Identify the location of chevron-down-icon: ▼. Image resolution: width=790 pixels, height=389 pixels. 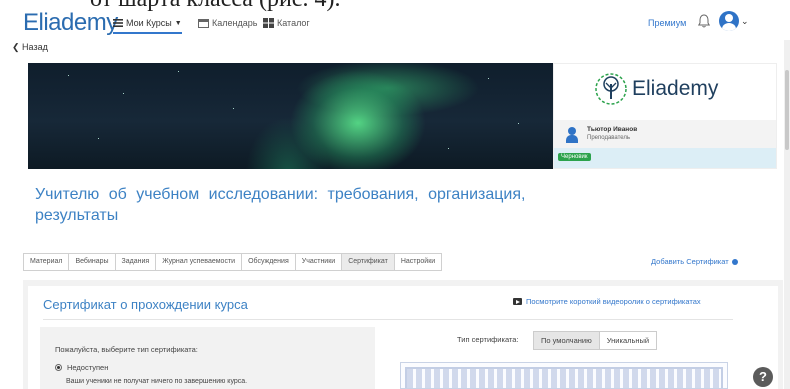
(178, 23).